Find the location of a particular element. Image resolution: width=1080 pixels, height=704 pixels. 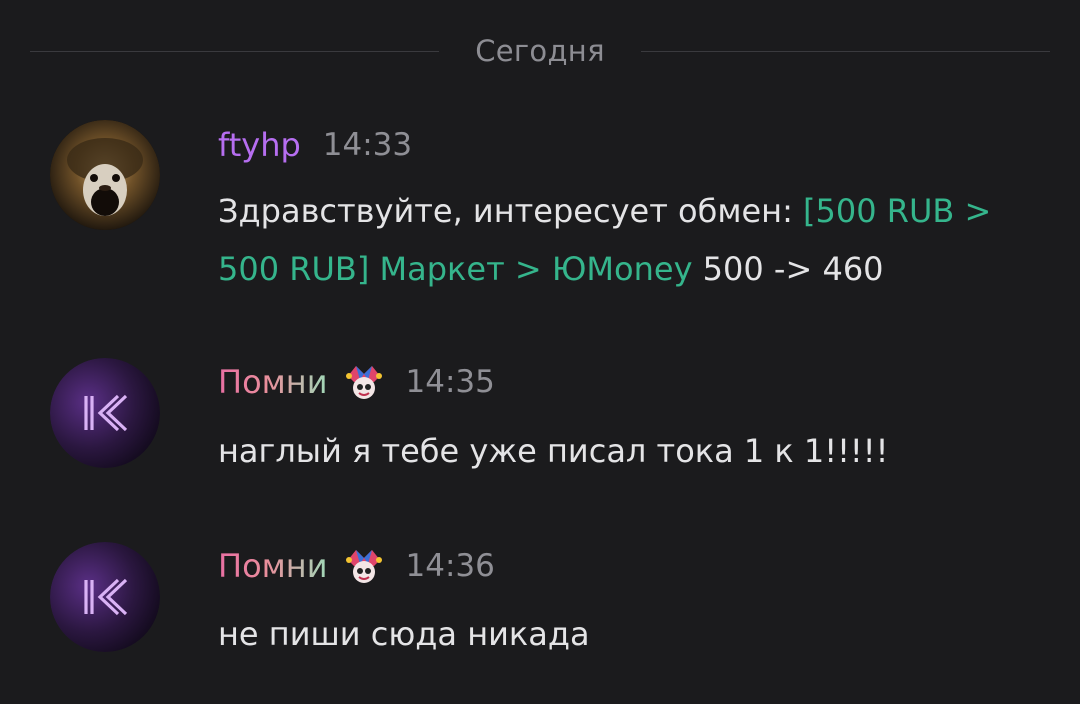

message-text-after: 500 -> 460 is located at coordinates (788, 269).